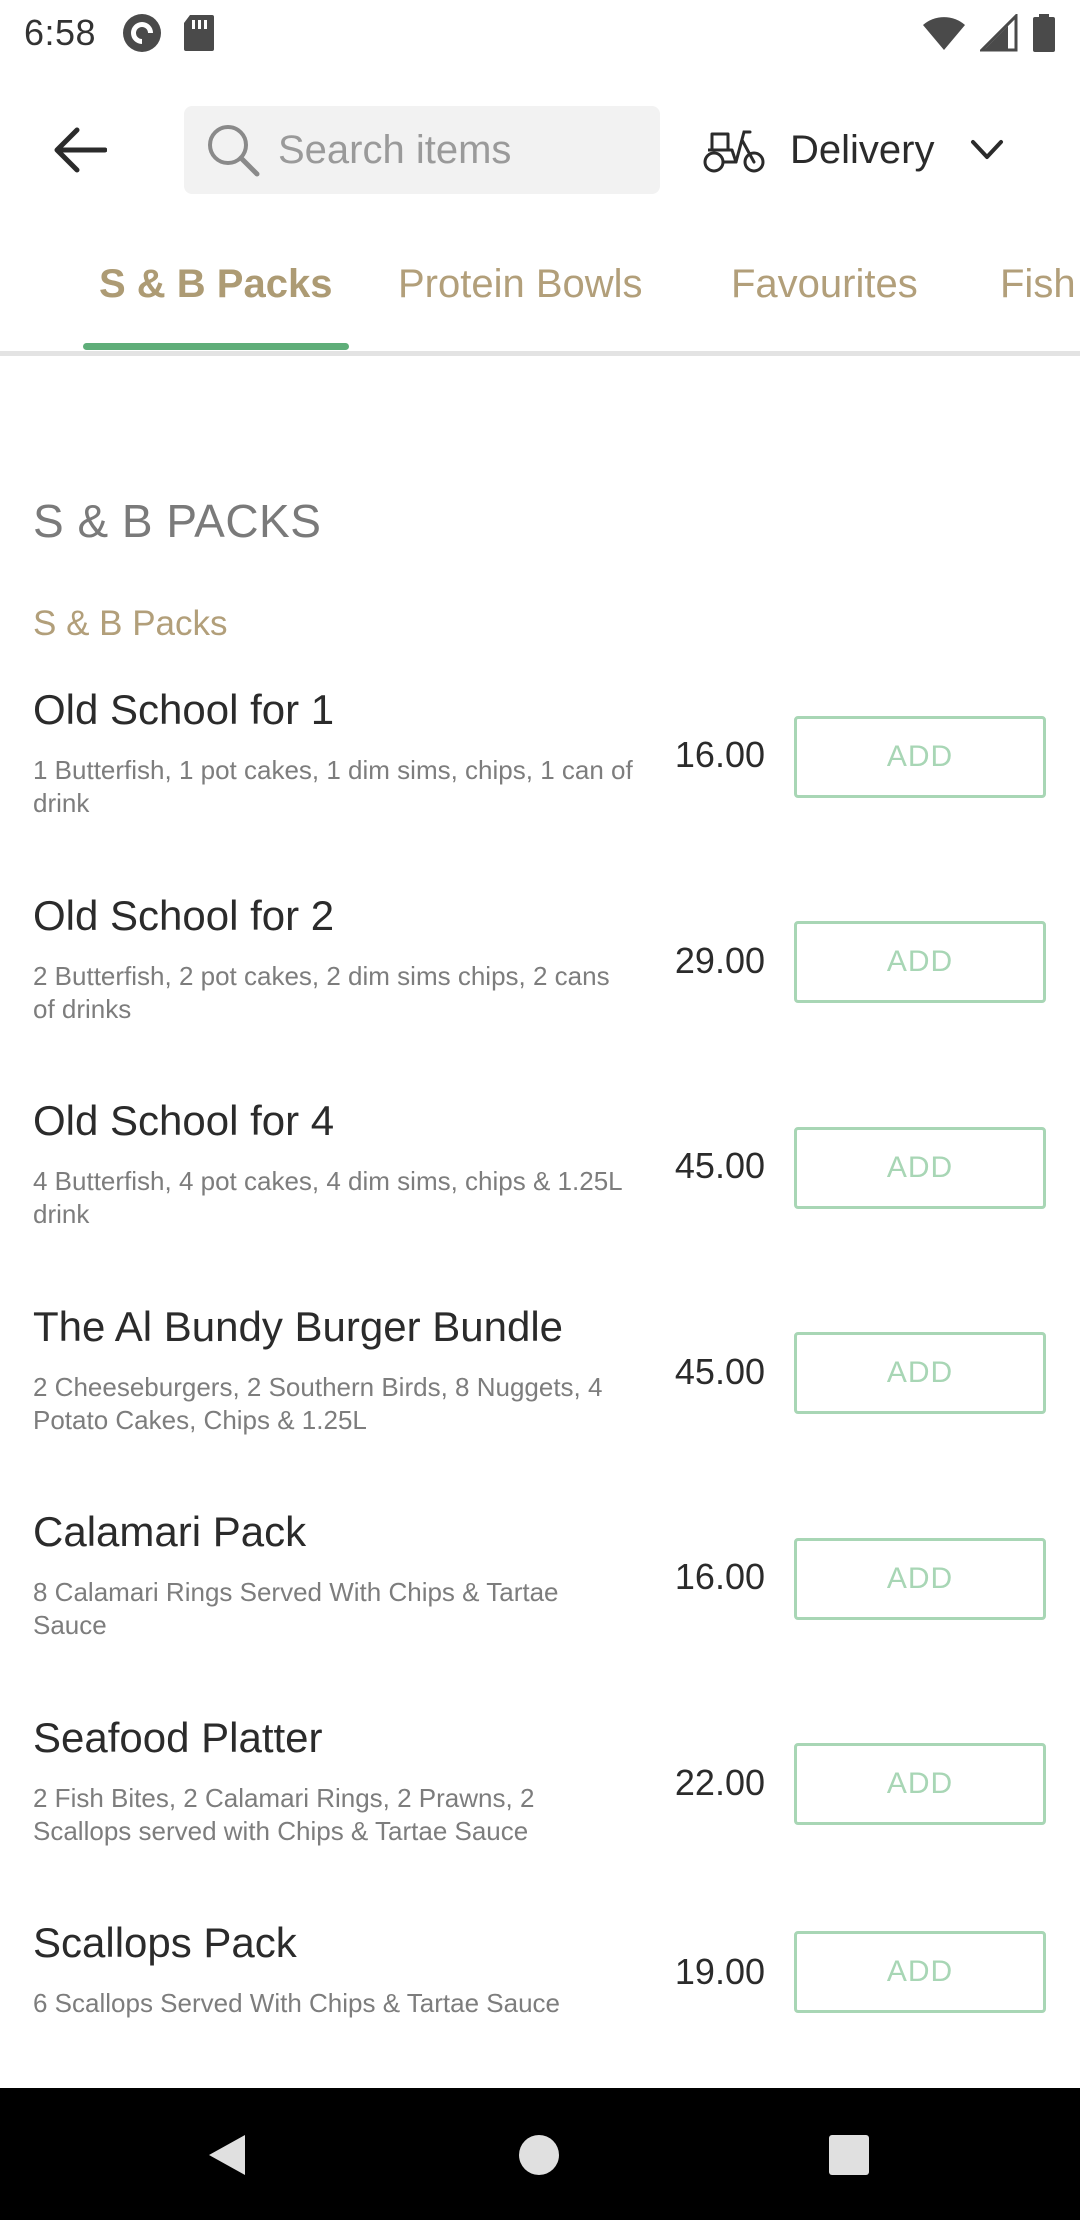 This screenshot has width=1080, height=2220. I want to click on back-button, so click(80, 150).